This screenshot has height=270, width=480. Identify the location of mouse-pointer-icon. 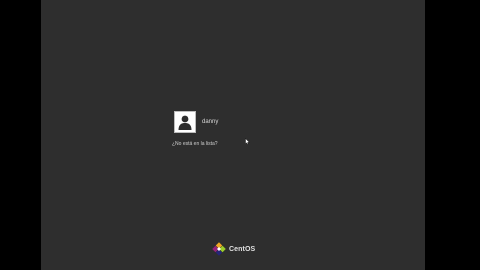
(247, 141).